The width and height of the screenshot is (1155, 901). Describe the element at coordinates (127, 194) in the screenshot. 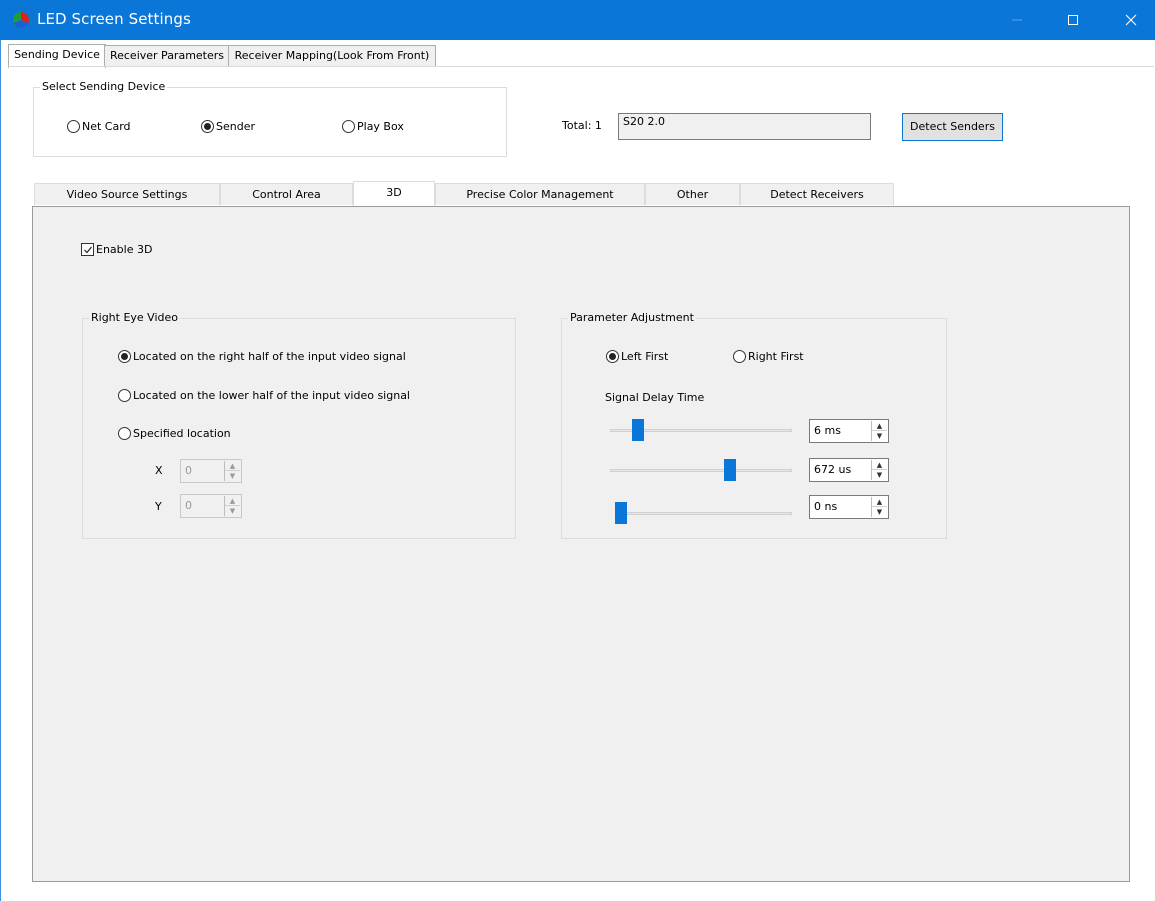

I see `tab-video-source-settings: Video Source Settings` at that location.